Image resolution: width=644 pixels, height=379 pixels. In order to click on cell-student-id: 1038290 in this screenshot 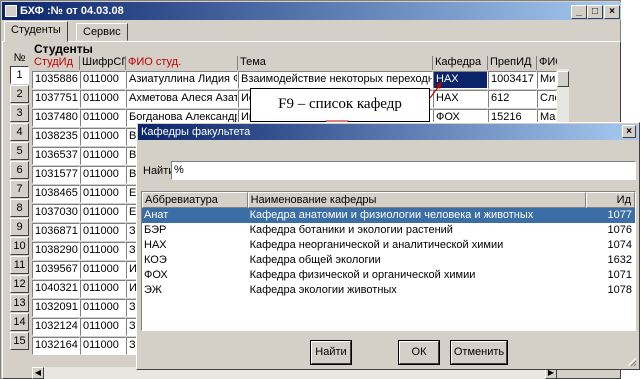, I will do `click(56, 251)`.